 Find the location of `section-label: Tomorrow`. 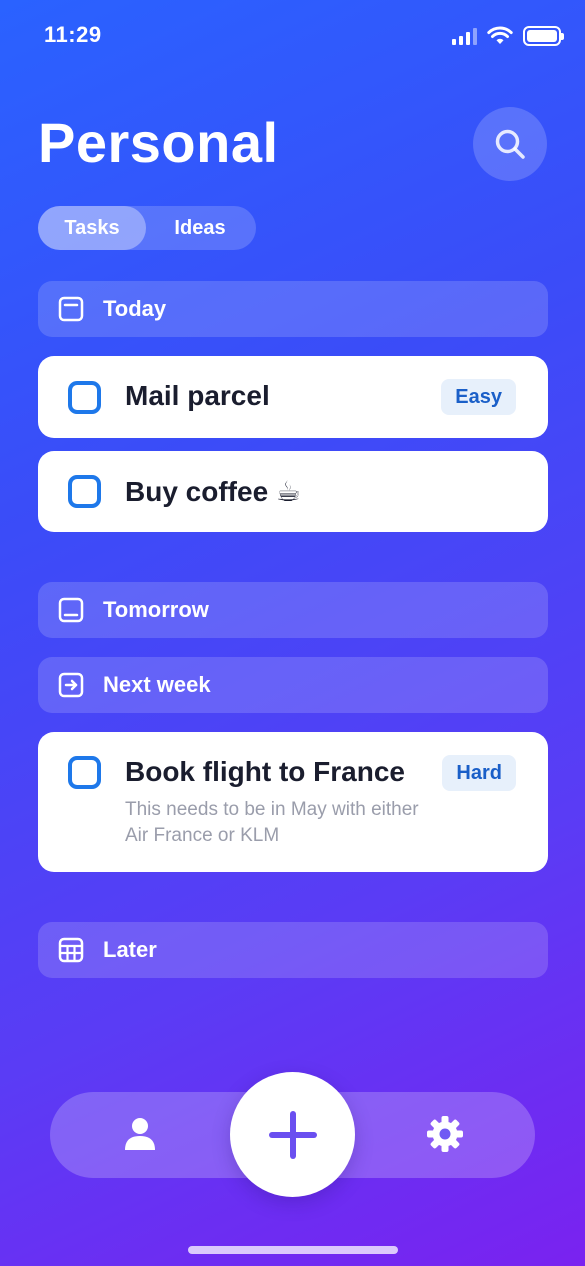

section-label: Tomorrow is located at coordinates (156, 609).